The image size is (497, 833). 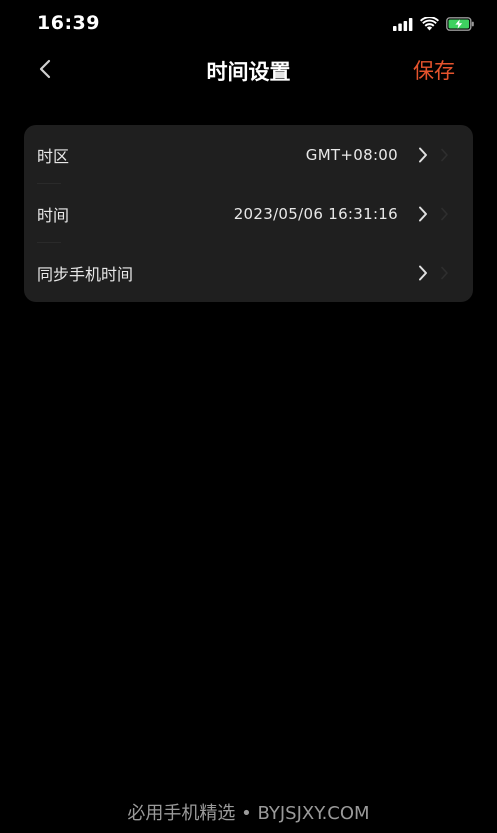 What do you see at coordinates (351, 154) in the screenshot?
I see `timezone-value: GMT+08:00` at bounding box center [351, 154].